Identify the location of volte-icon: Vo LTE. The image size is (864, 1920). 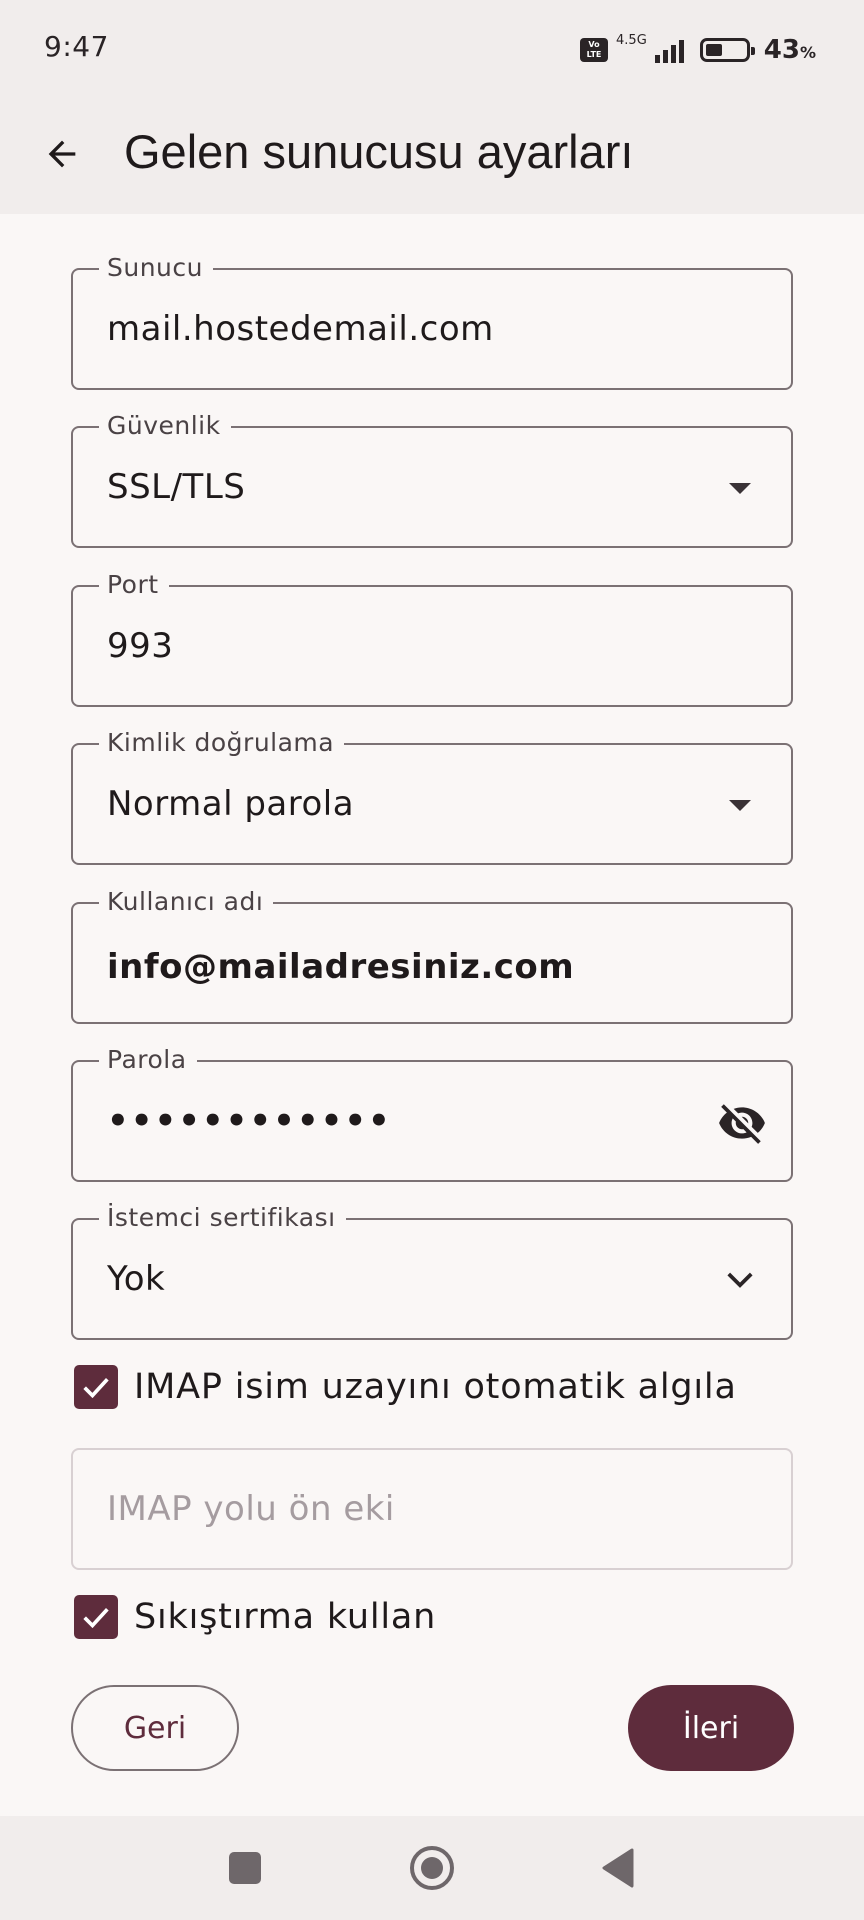
(594, 50).